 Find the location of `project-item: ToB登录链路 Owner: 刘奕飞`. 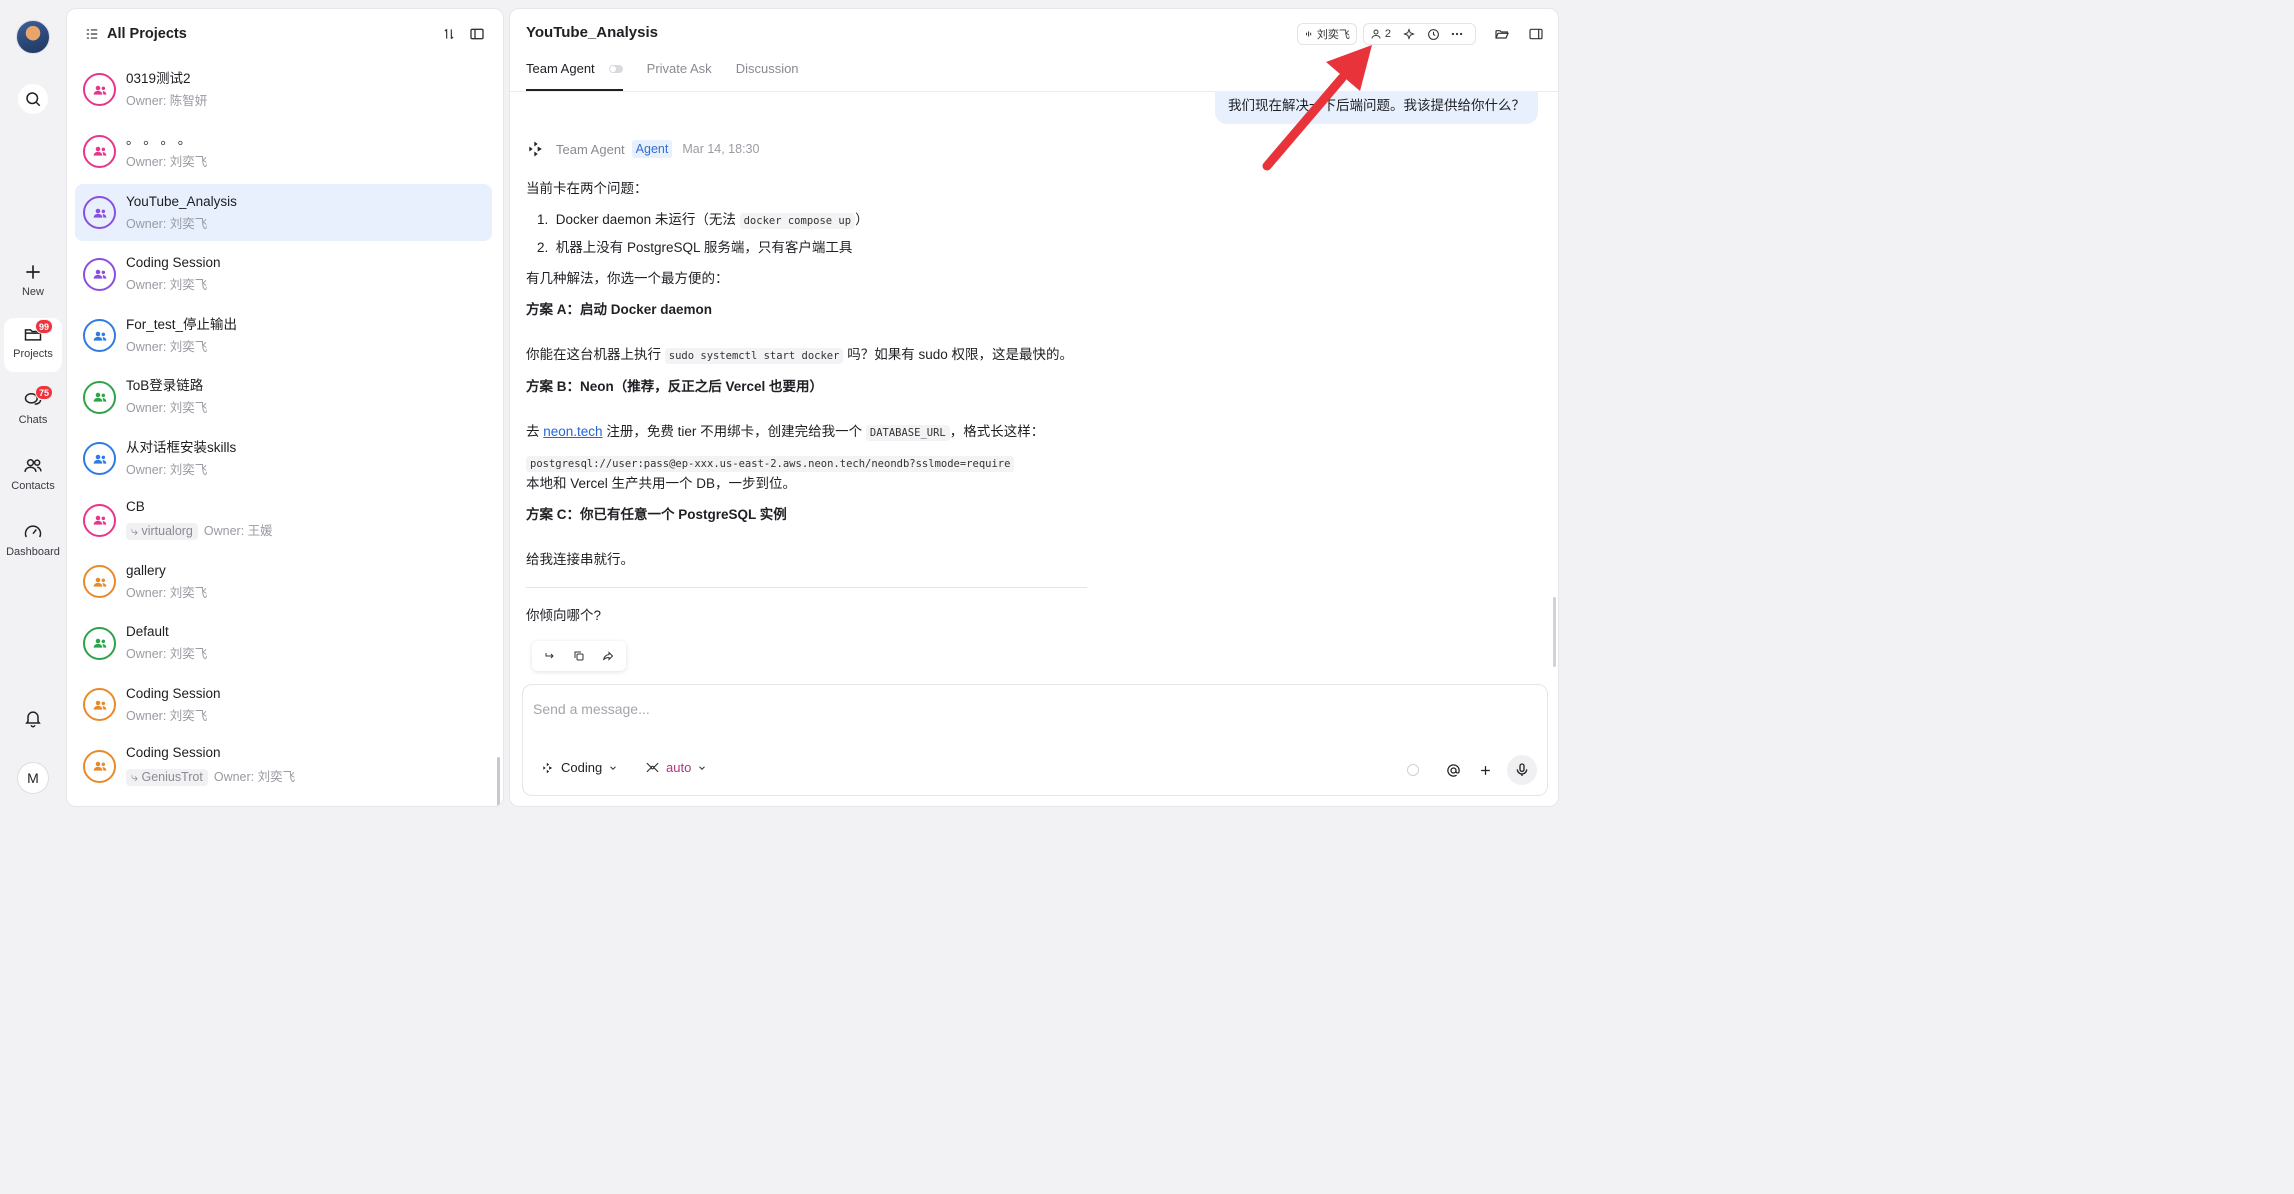

project-item: ToB登录链路 Owner: 刘奕飞 is located at coordinates (283, 397).